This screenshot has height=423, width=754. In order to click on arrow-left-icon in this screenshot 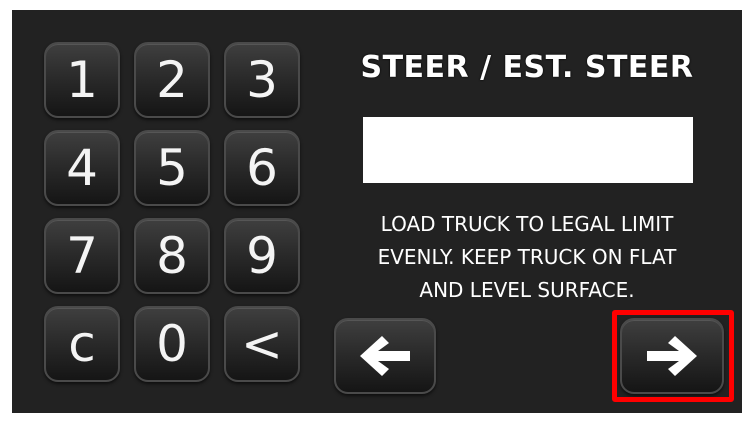, I will do `click(385, 356)`.